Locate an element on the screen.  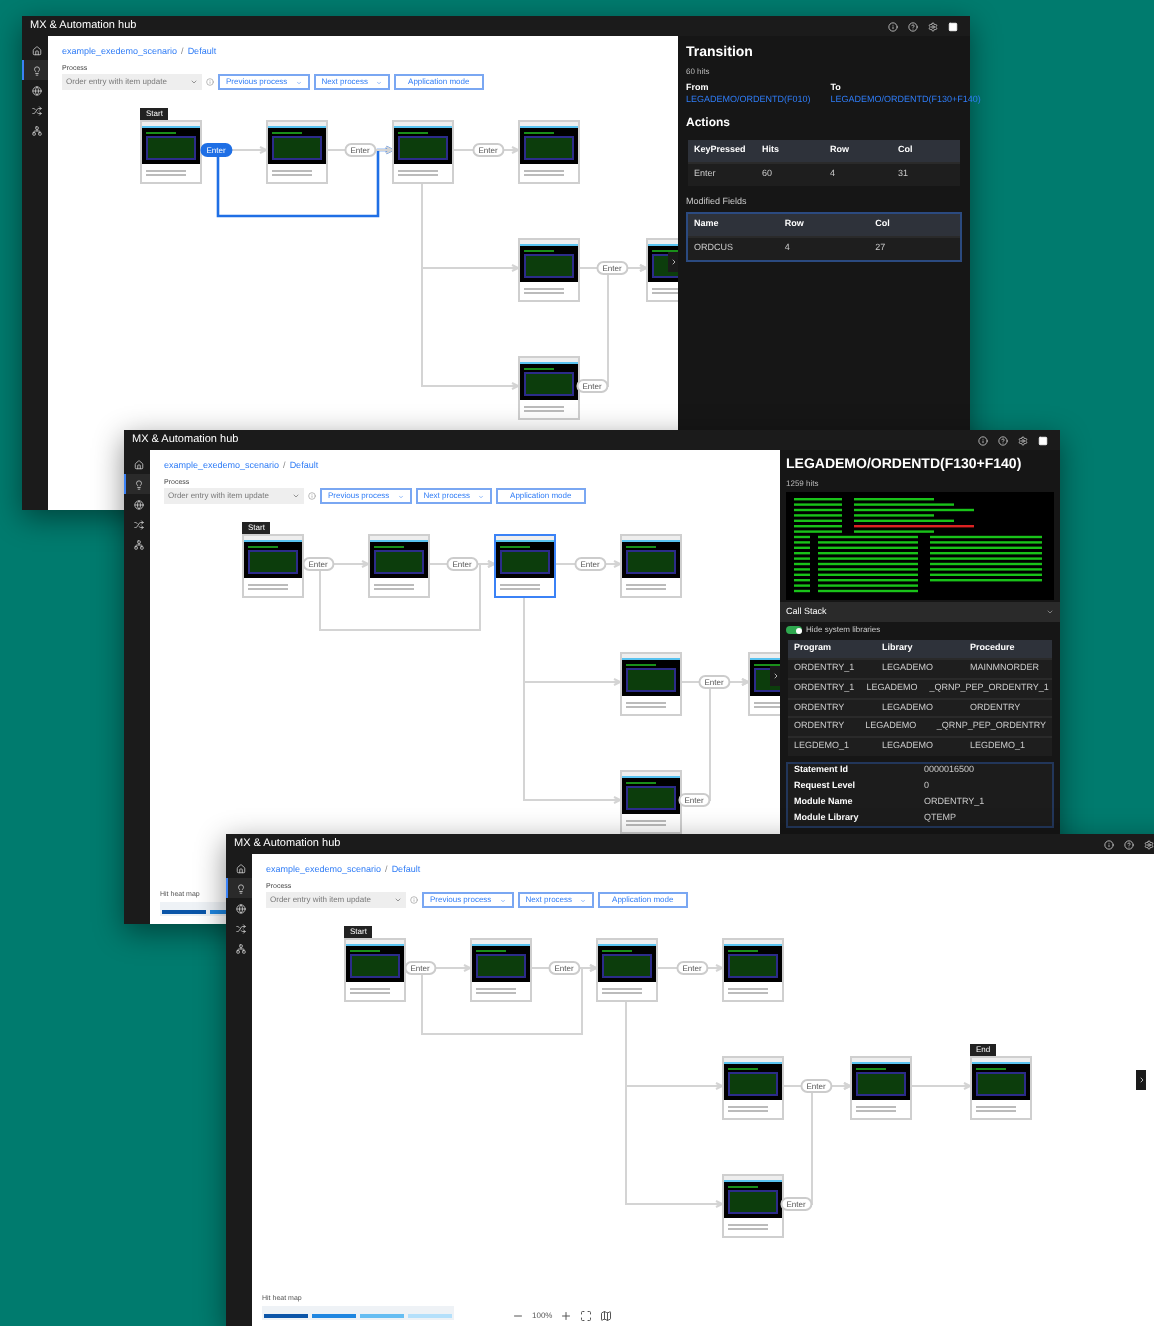
toggle-switch is located at coordinates (794, 630).